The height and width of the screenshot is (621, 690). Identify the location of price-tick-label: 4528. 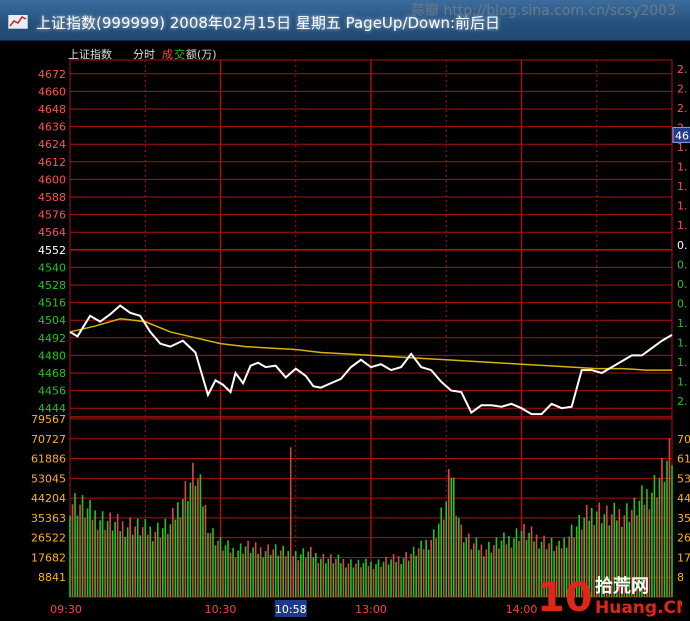
(52, 285).